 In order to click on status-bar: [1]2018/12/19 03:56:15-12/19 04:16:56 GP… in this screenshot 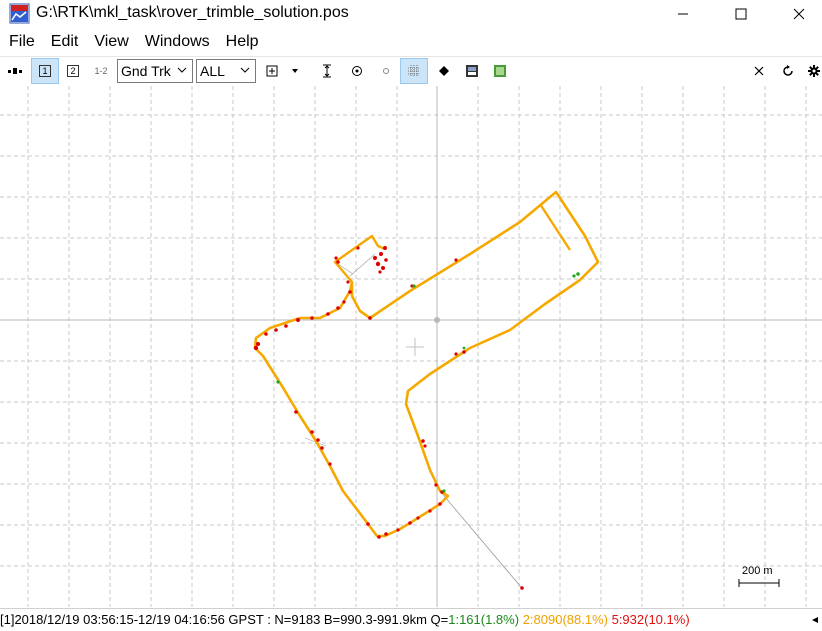, I will do `click(411, 619)`.